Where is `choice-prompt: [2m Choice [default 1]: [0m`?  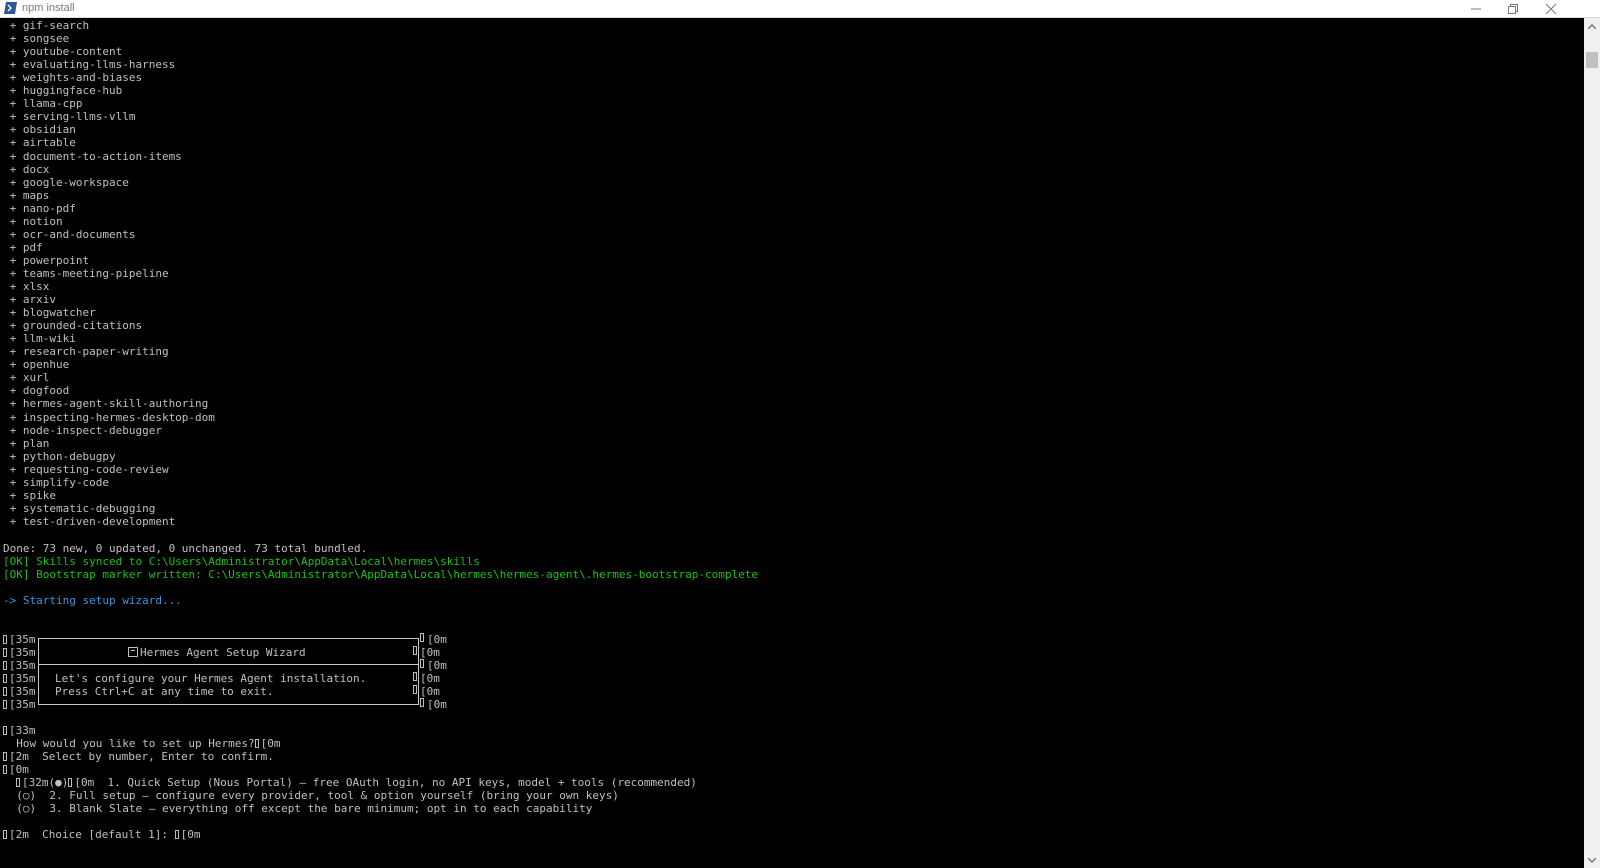 choice-prompt: [2m Choice [default 1]: [0m is located at coordinates (101, 834).